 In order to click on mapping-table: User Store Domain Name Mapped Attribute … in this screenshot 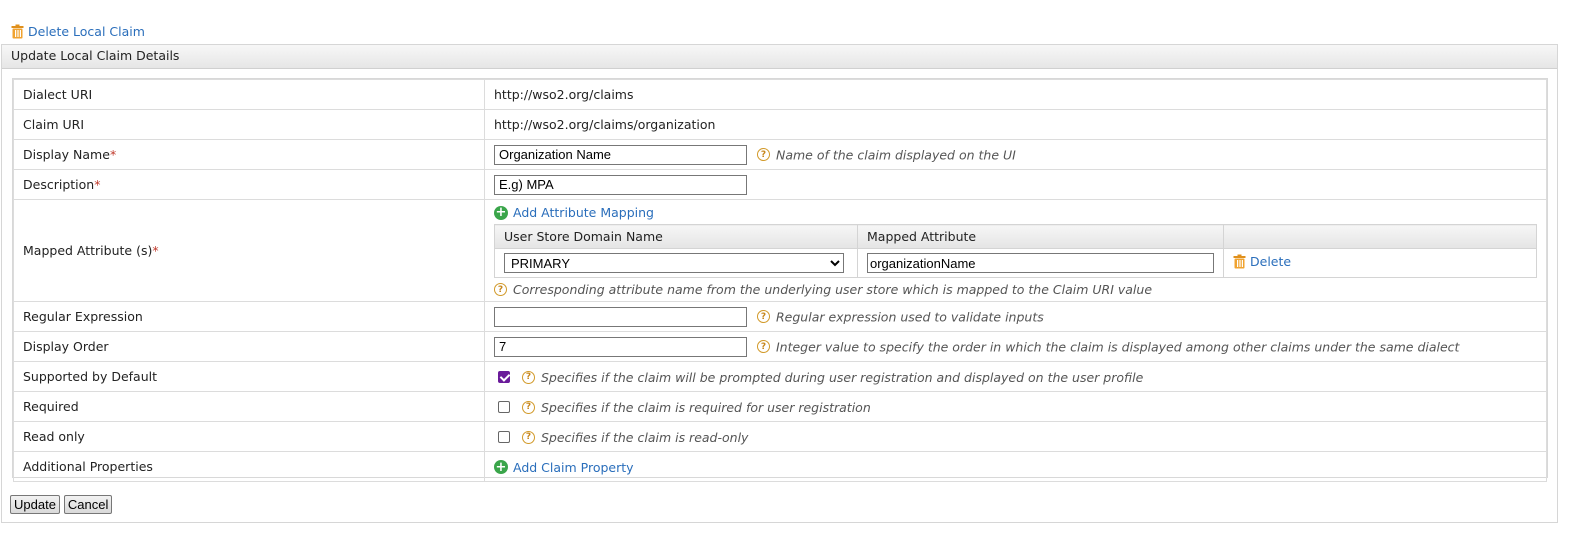, I will do `click(1015, 251)`.